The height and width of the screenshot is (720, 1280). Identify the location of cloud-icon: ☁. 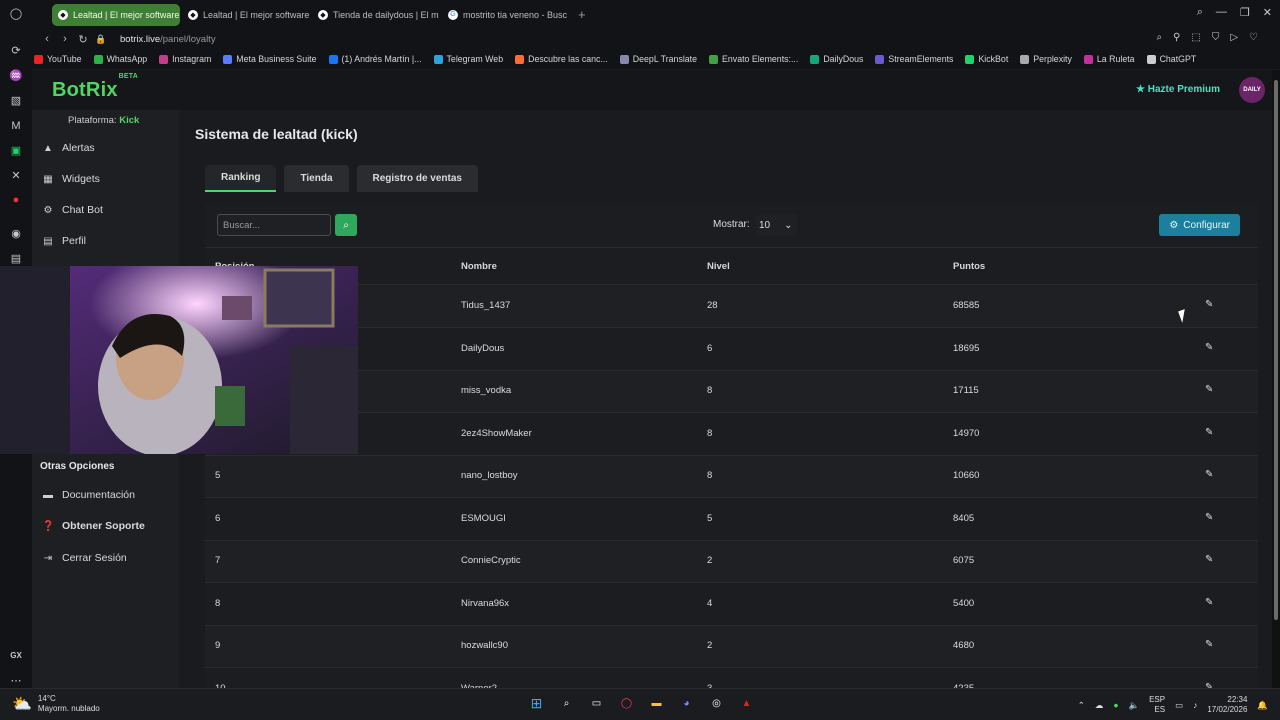
(1099, 705).